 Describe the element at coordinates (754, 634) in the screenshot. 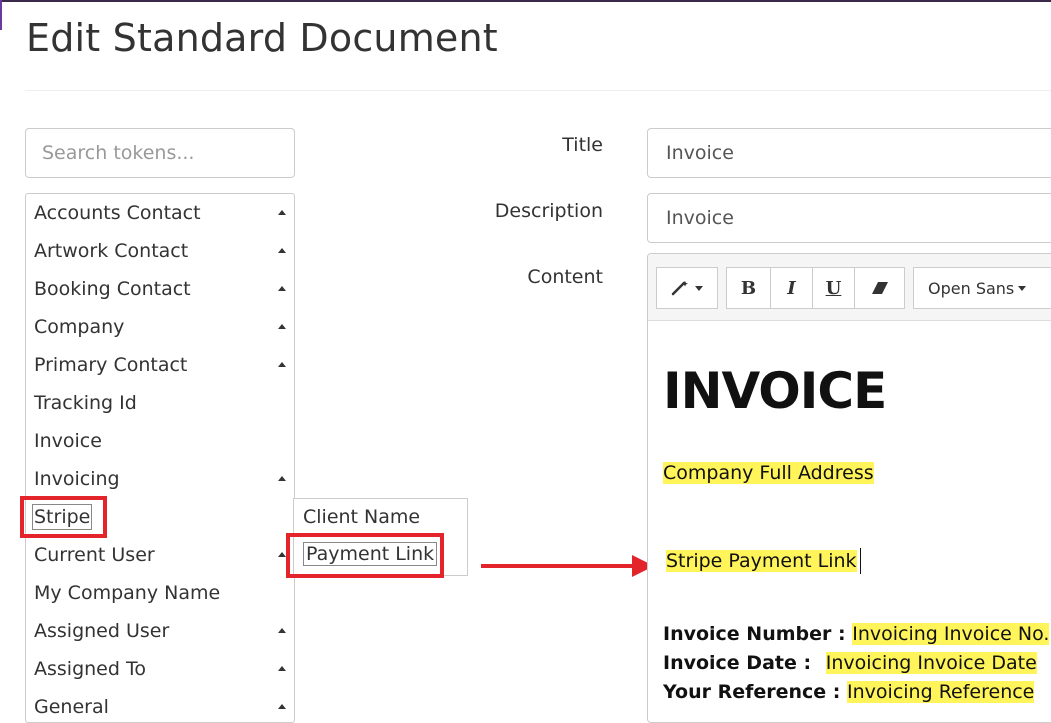

I see `field-label: Invoice Number :` at that location.